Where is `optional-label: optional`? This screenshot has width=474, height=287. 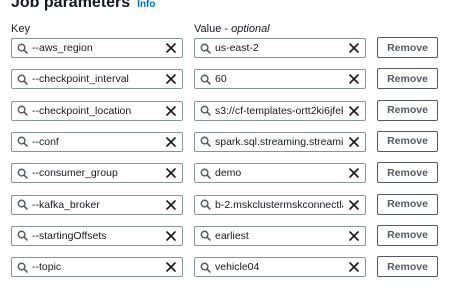 optional-label: optional is located at coordinates (250, 29).